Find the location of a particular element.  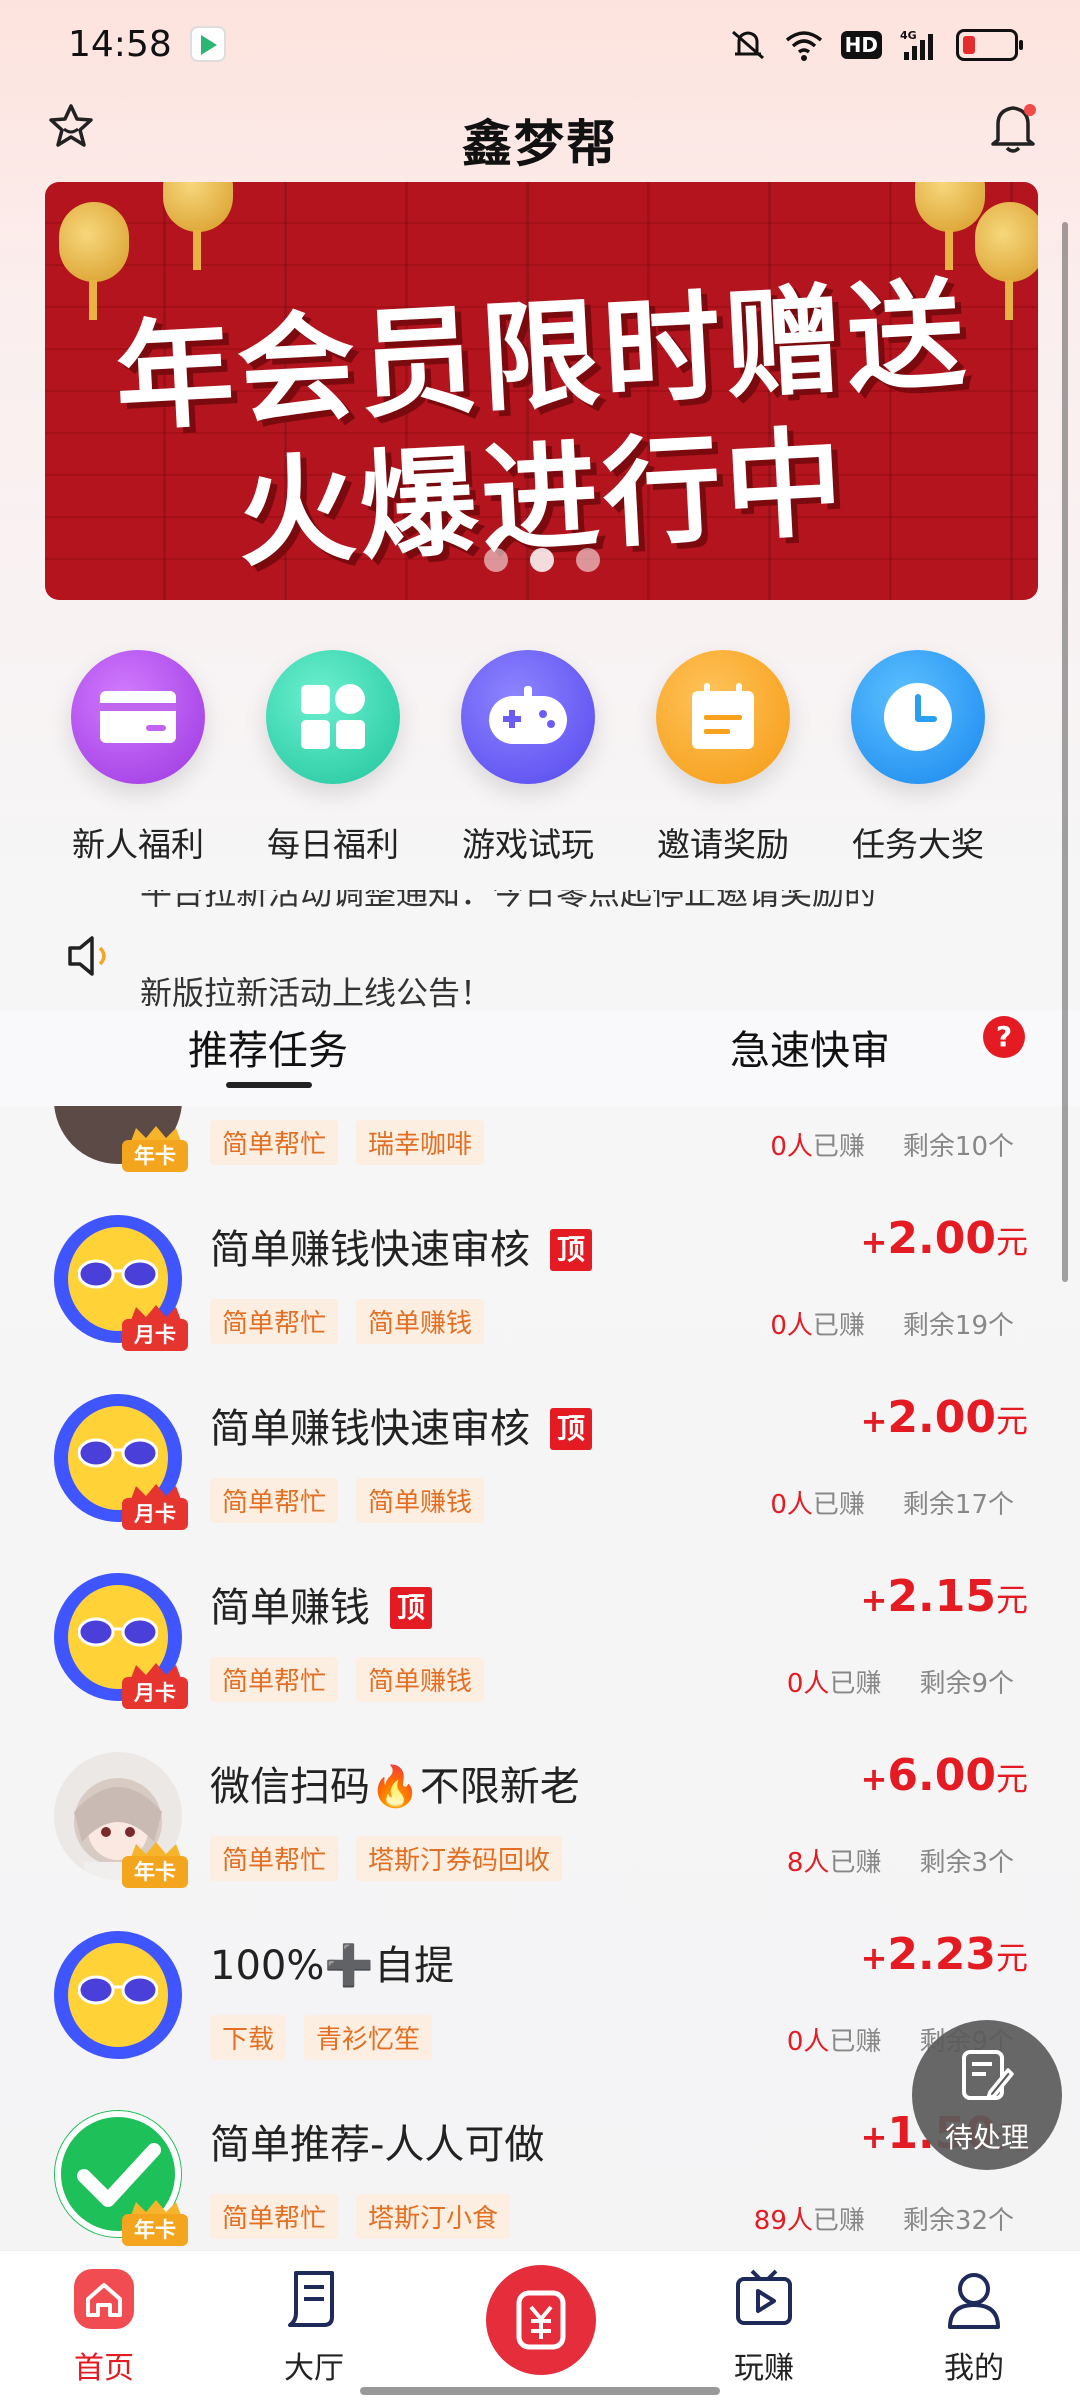

task-tag: 青衫忆笙 is located at coordinates (368, 2037).